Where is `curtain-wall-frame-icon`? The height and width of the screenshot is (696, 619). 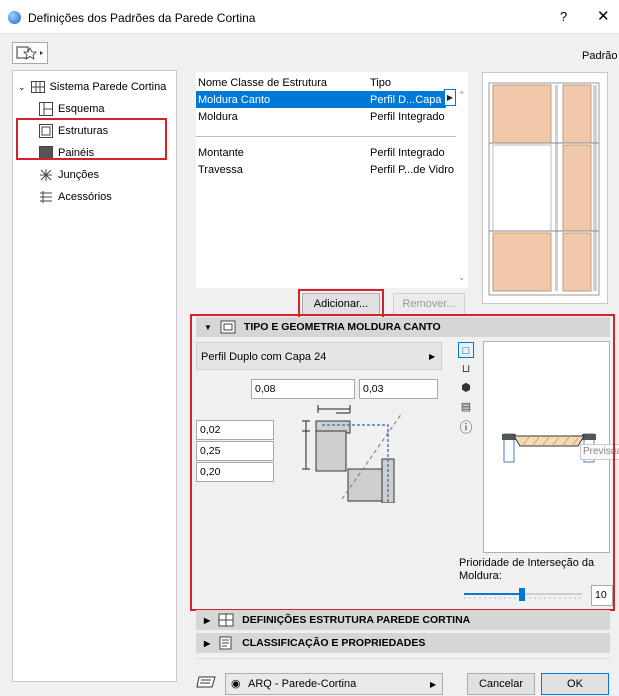 curtain-wall-frame-icon is located at coordinates (226, 620).